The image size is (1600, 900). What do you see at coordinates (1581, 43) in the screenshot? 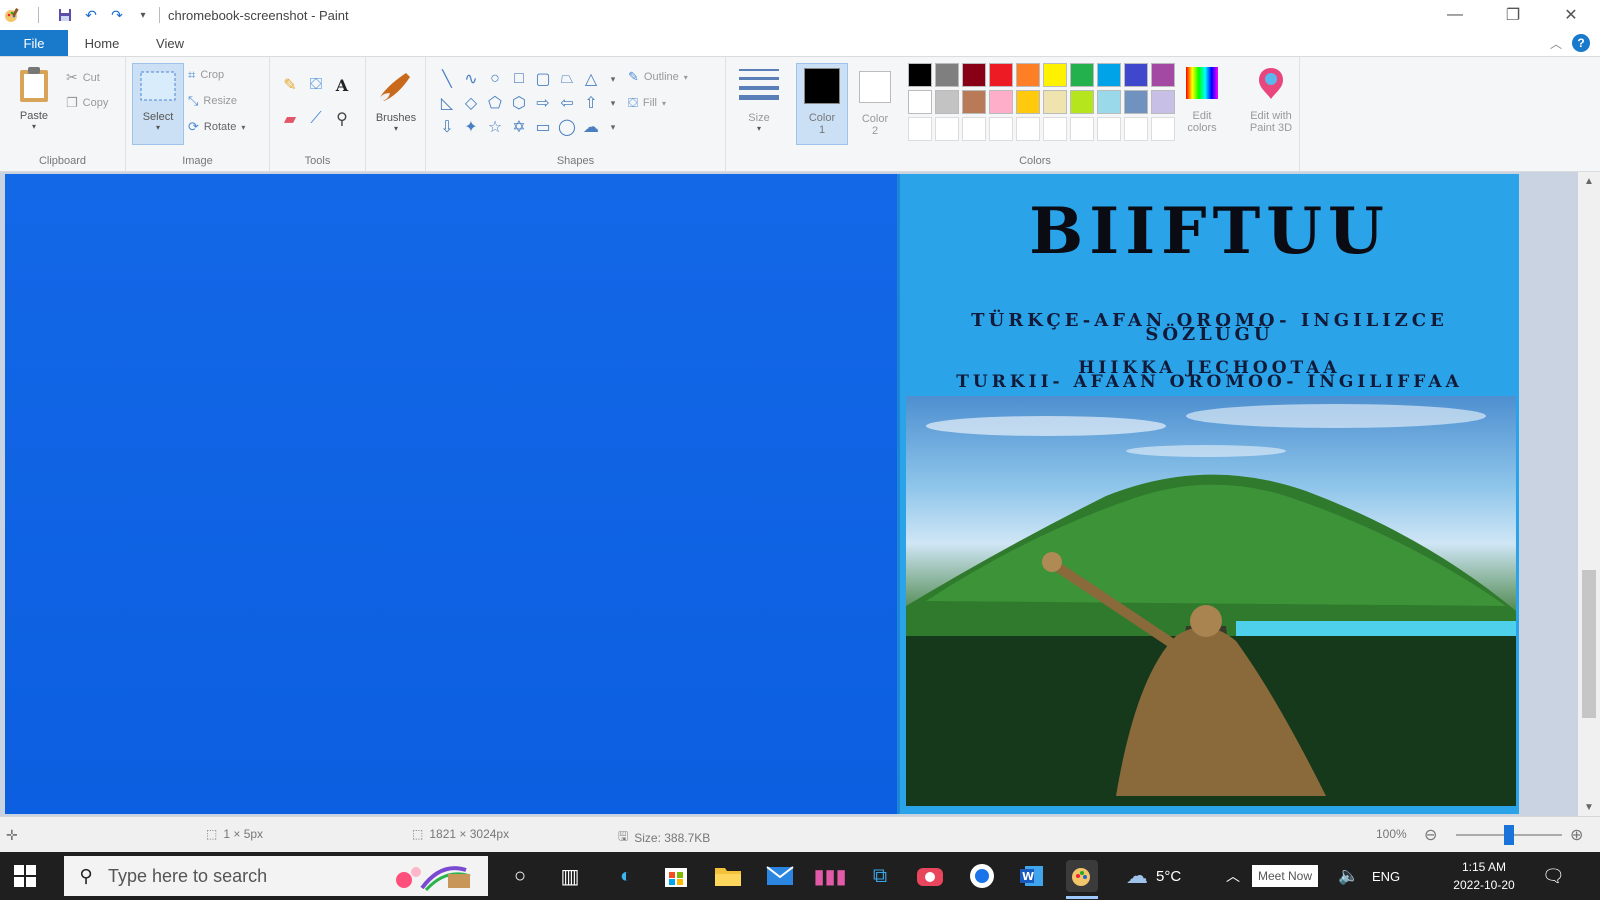
I see `help-icon: ?` at bounding box center [1581, 43].